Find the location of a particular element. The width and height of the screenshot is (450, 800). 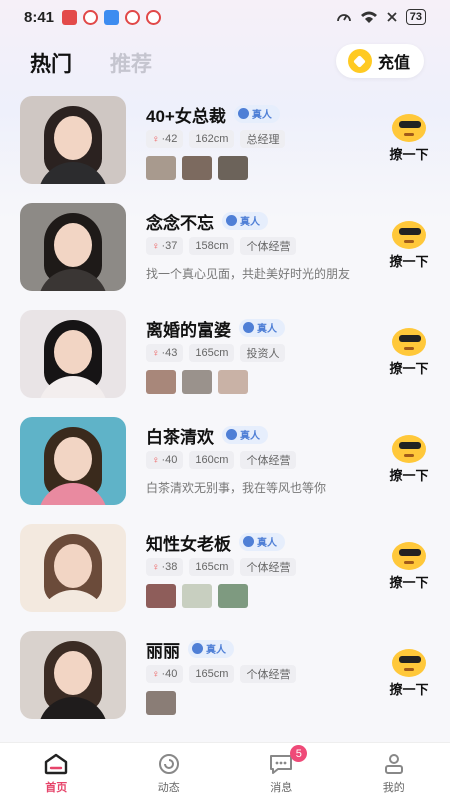

height-tag: 158cm is located at coordinates (212, 246).